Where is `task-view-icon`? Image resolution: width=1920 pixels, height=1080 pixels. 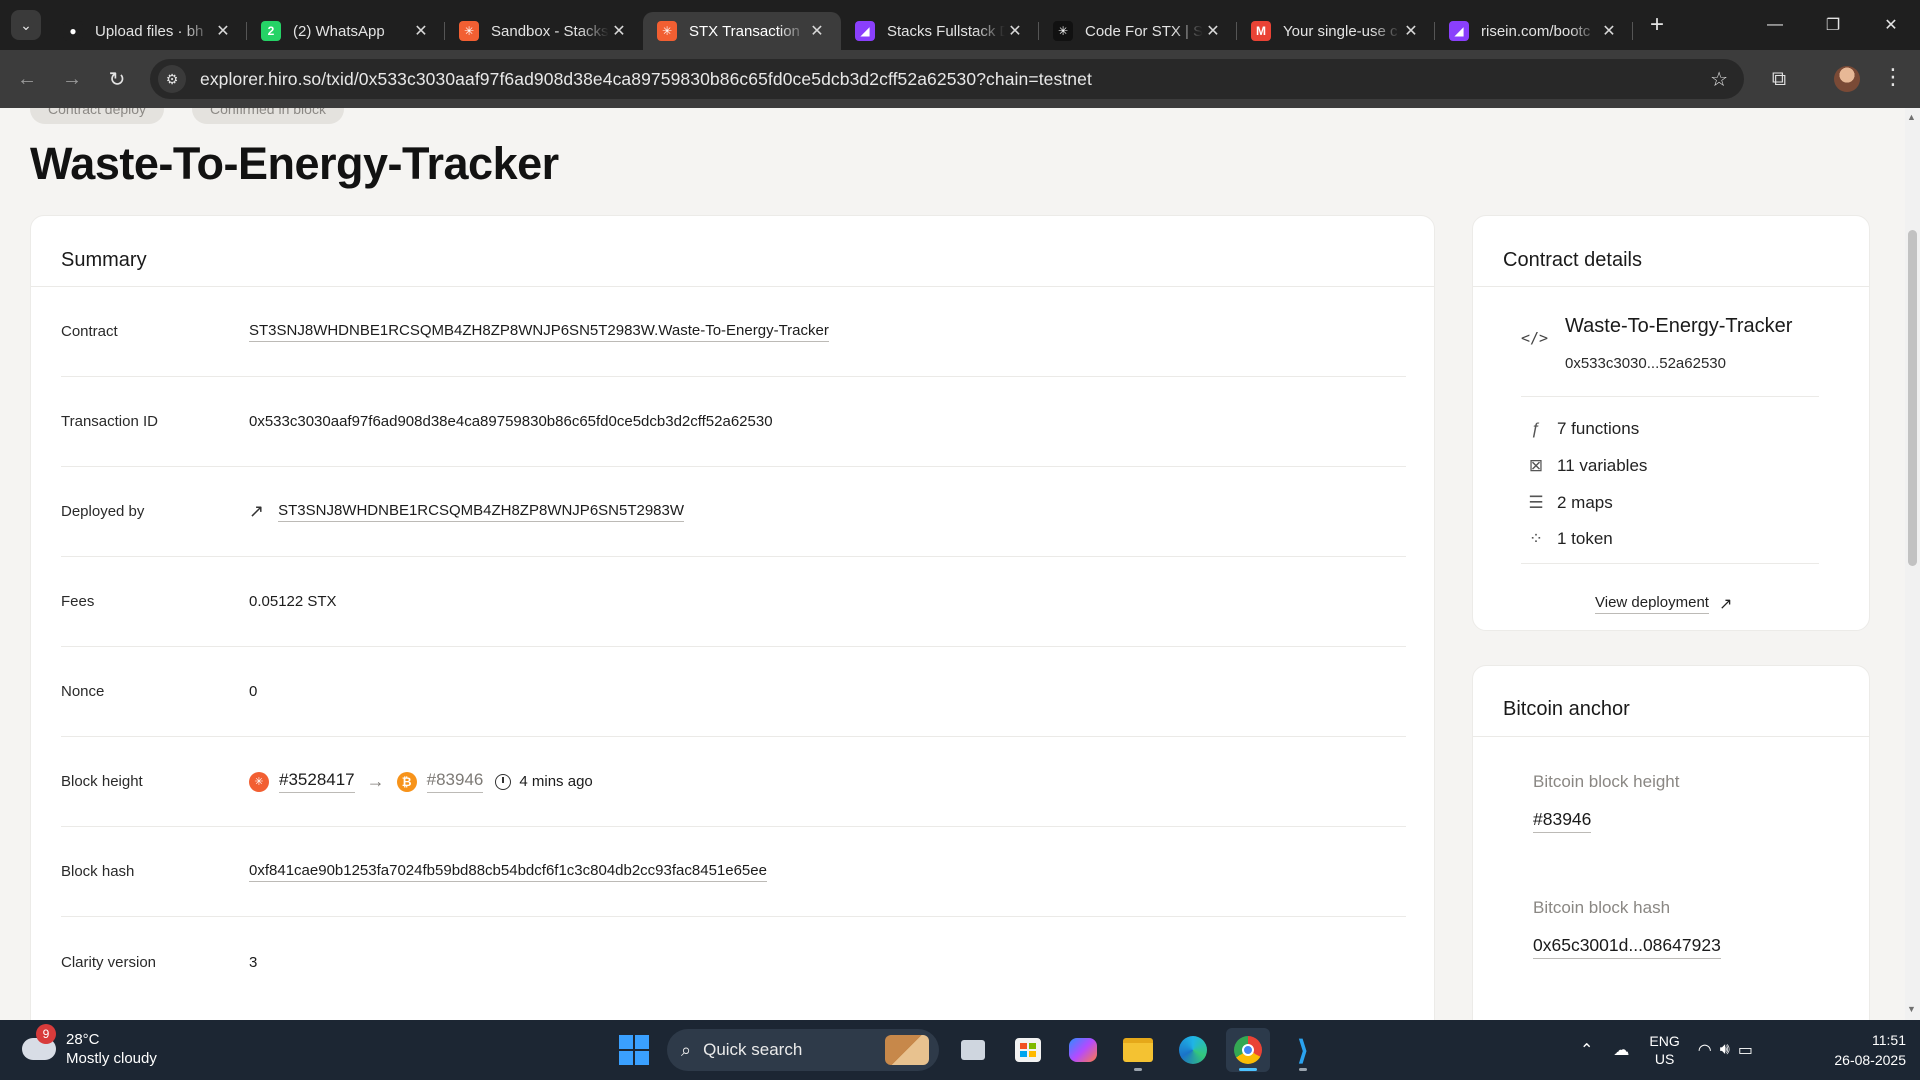 task-view-icon is located at coordinates (973, 1050).